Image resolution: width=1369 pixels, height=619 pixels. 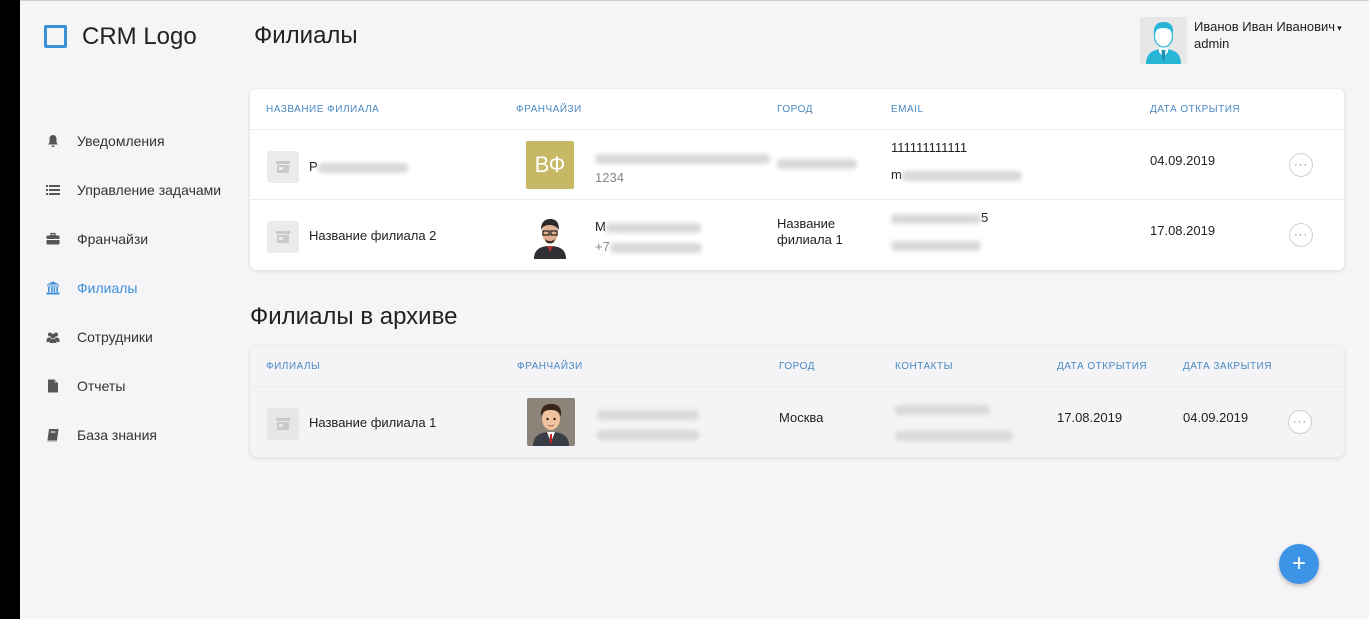 What do you see at coordinates (1339, 28) in the screenshot?
I see `chevron-down-icon: ▾` at bounding box center [1339, 28].